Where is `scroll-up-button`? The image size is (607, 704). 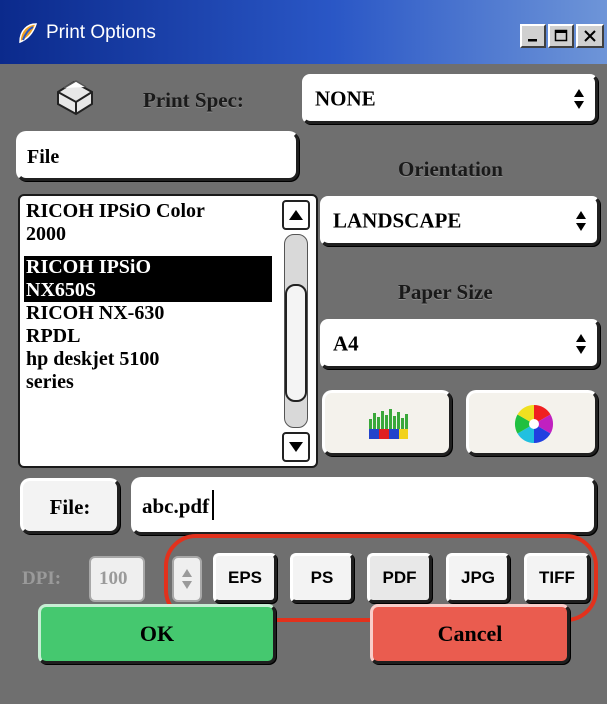 scroll-up-button is located at coordinates (296, 215).